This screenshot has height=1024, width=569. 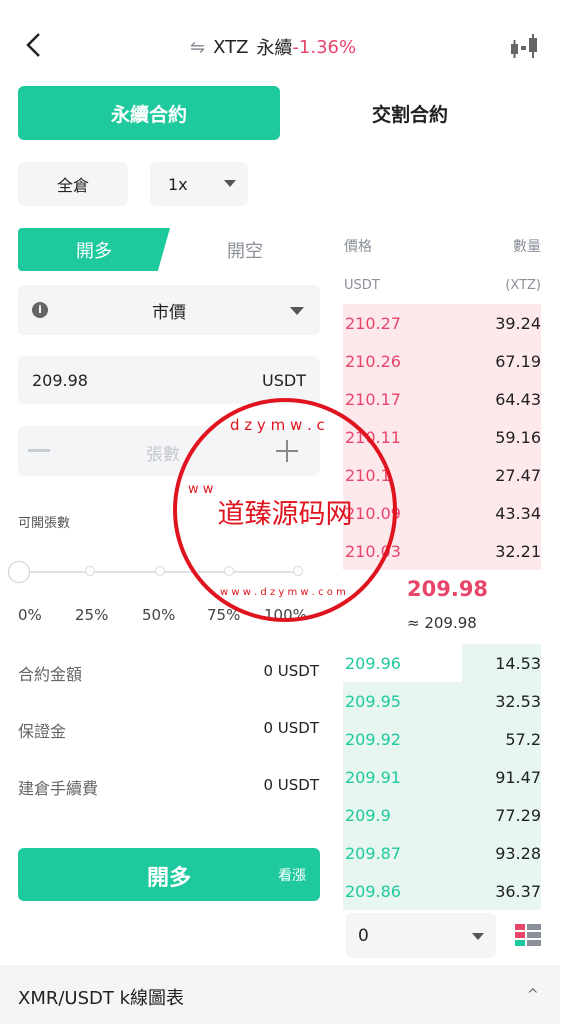 What do you see at coordinates (363, 935) in the screenshot?
I see `precision-value: 0` at bounding box center [363, 935].